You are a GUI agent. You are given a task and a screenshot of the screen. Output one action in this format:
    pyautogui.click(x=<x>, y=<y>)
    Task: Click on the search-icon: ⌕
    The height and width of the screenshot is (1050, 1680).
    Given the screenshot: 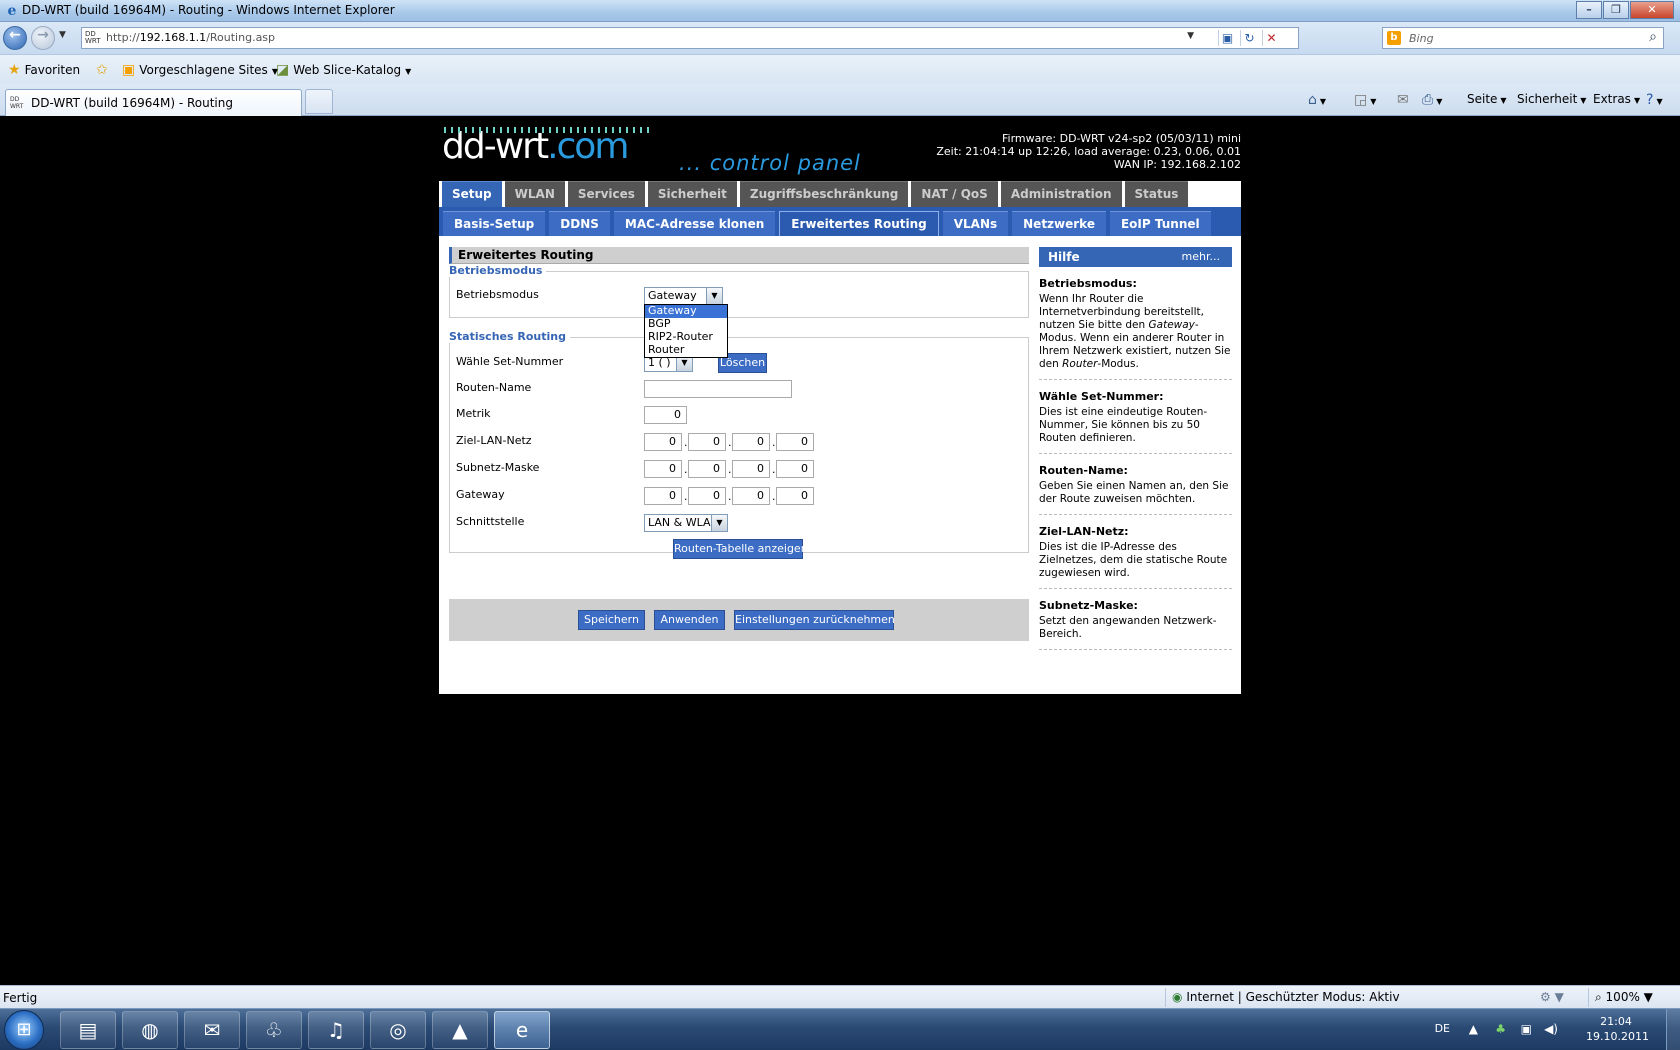 What is the action you would take?
    pyautogui.click(x=1653, y=37)
    